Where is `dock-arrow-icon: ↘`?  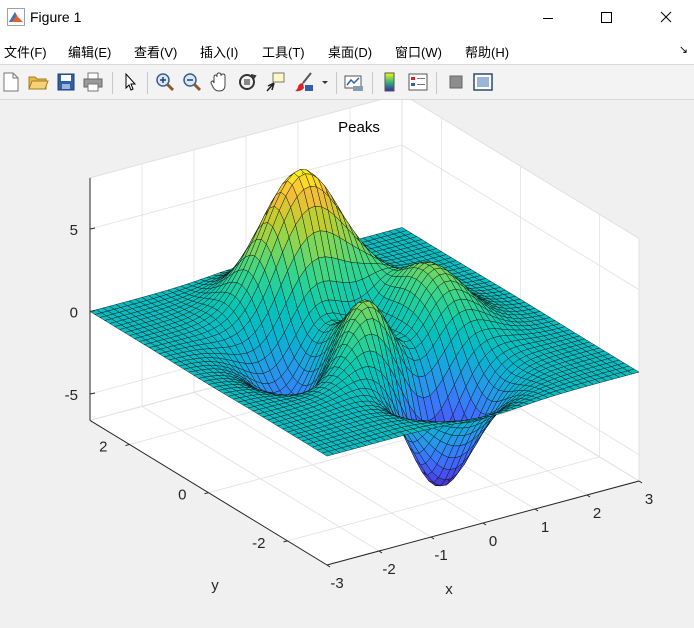
dock-arrow-icon: ↘ is located at coordinates (683, 49).